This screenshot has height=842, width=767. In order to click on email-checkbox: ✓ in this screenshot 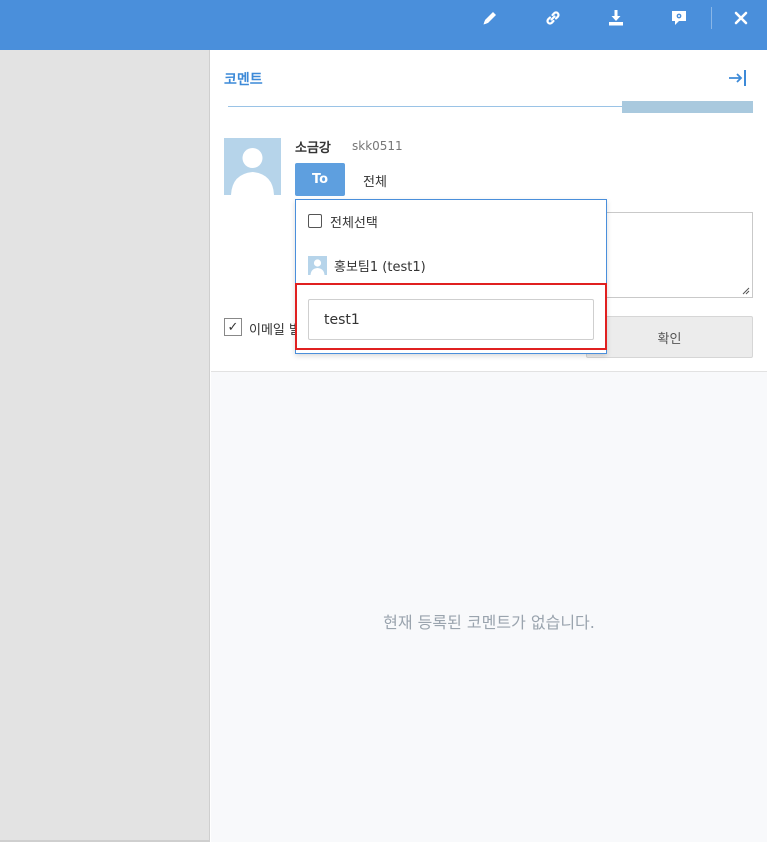, I will do `click(233, 327)`.